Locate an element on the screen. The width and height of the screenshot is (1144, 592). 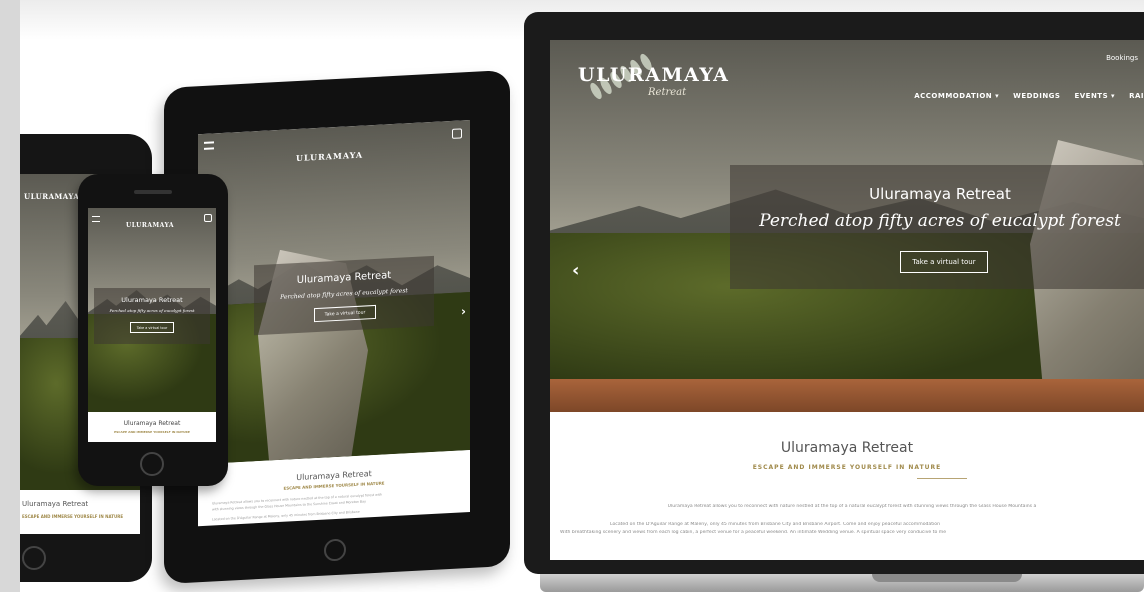
nav-more: RAI is located at coordinates (1136, 96).